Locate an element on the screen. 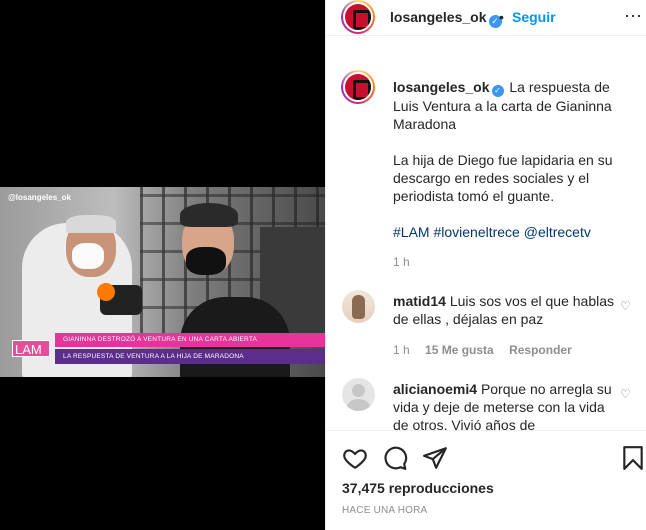  views-count: 37,475 reproducciones is located at coordinates (418, 488).